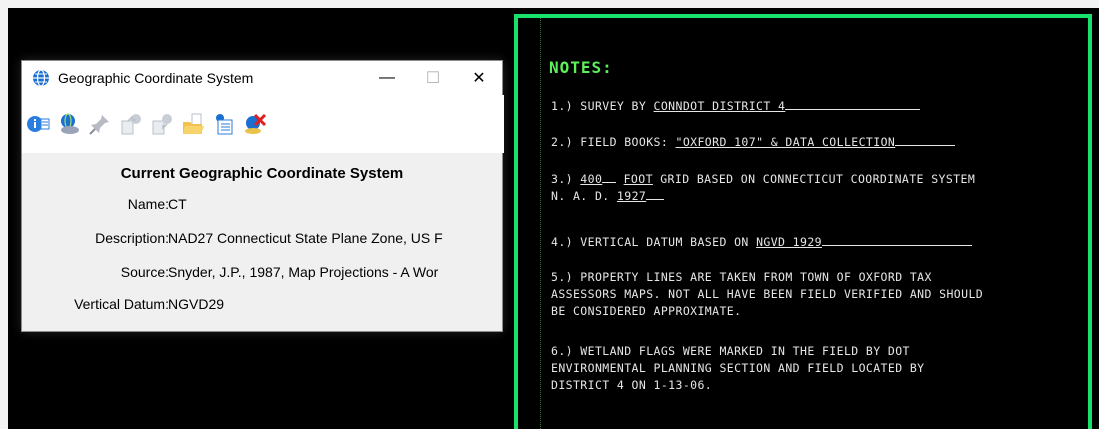 The width and height of the screenshot is (1099, 429). What do you see at coordinates (925, 139) in the screenshot?
I see `note-2-underline` at bounding box center [925, 139].